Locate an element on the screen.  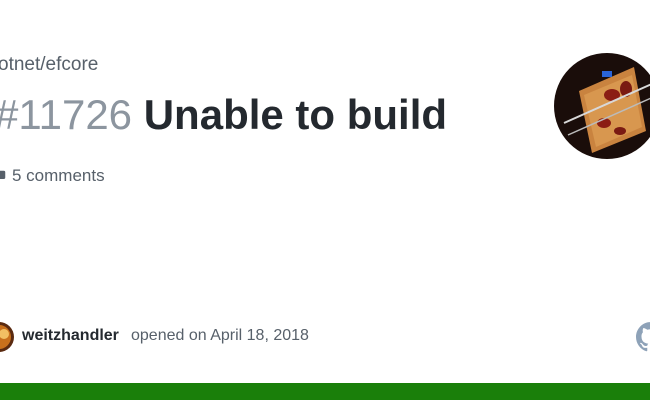
author-username: weitzhandler is located at coordinates (70, 336).